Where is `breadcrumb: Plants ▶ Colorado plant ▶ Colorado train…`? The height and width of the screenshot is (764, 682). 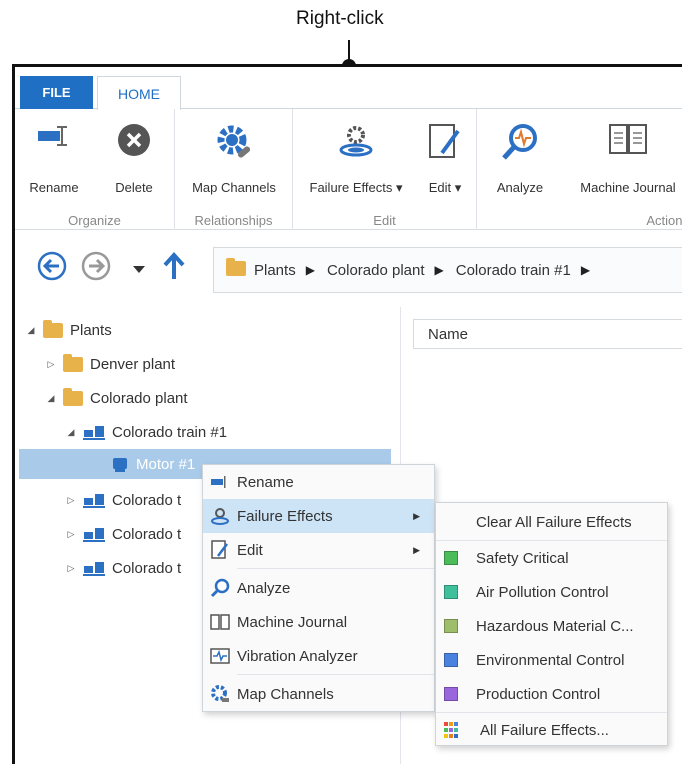
breadcrumb: Plants ▶ Colorado plant ▶ Colorado train… is located at coordinates (447, 270).